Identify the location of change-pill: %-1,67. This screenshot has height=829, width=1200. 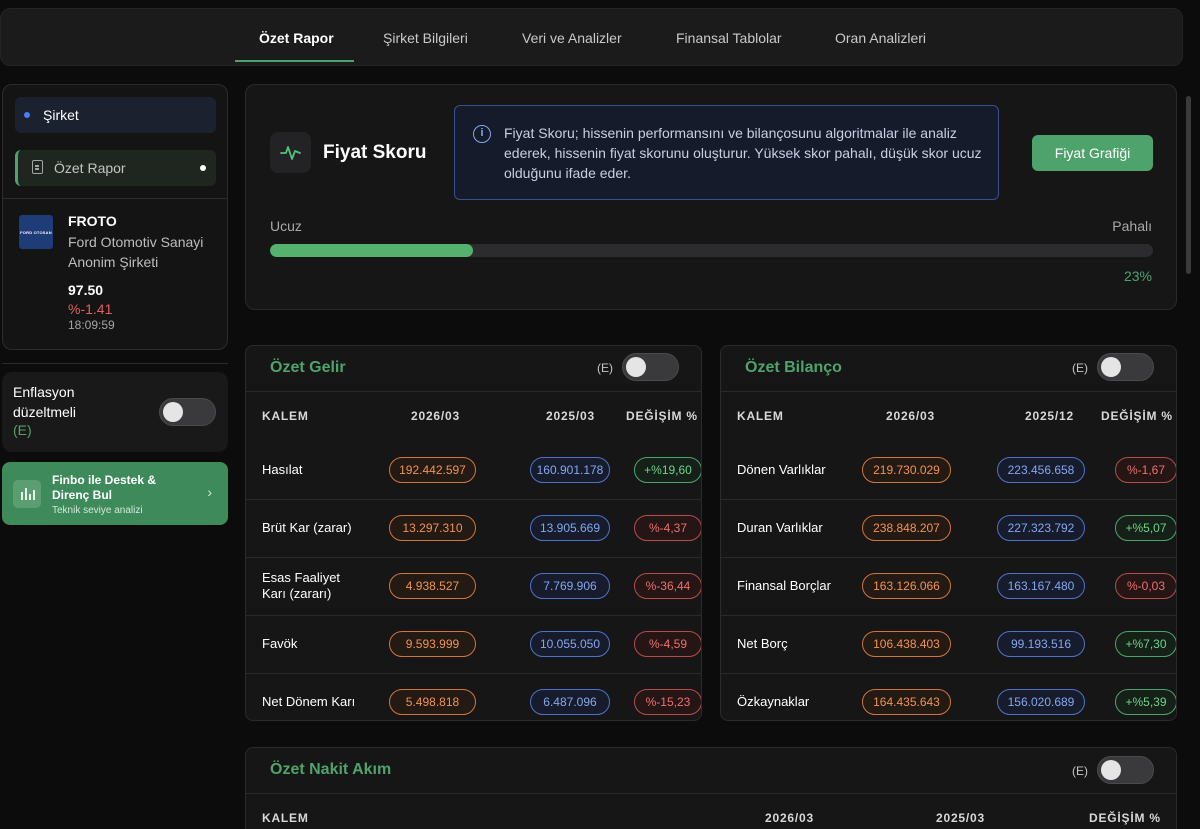
(1145, 470).